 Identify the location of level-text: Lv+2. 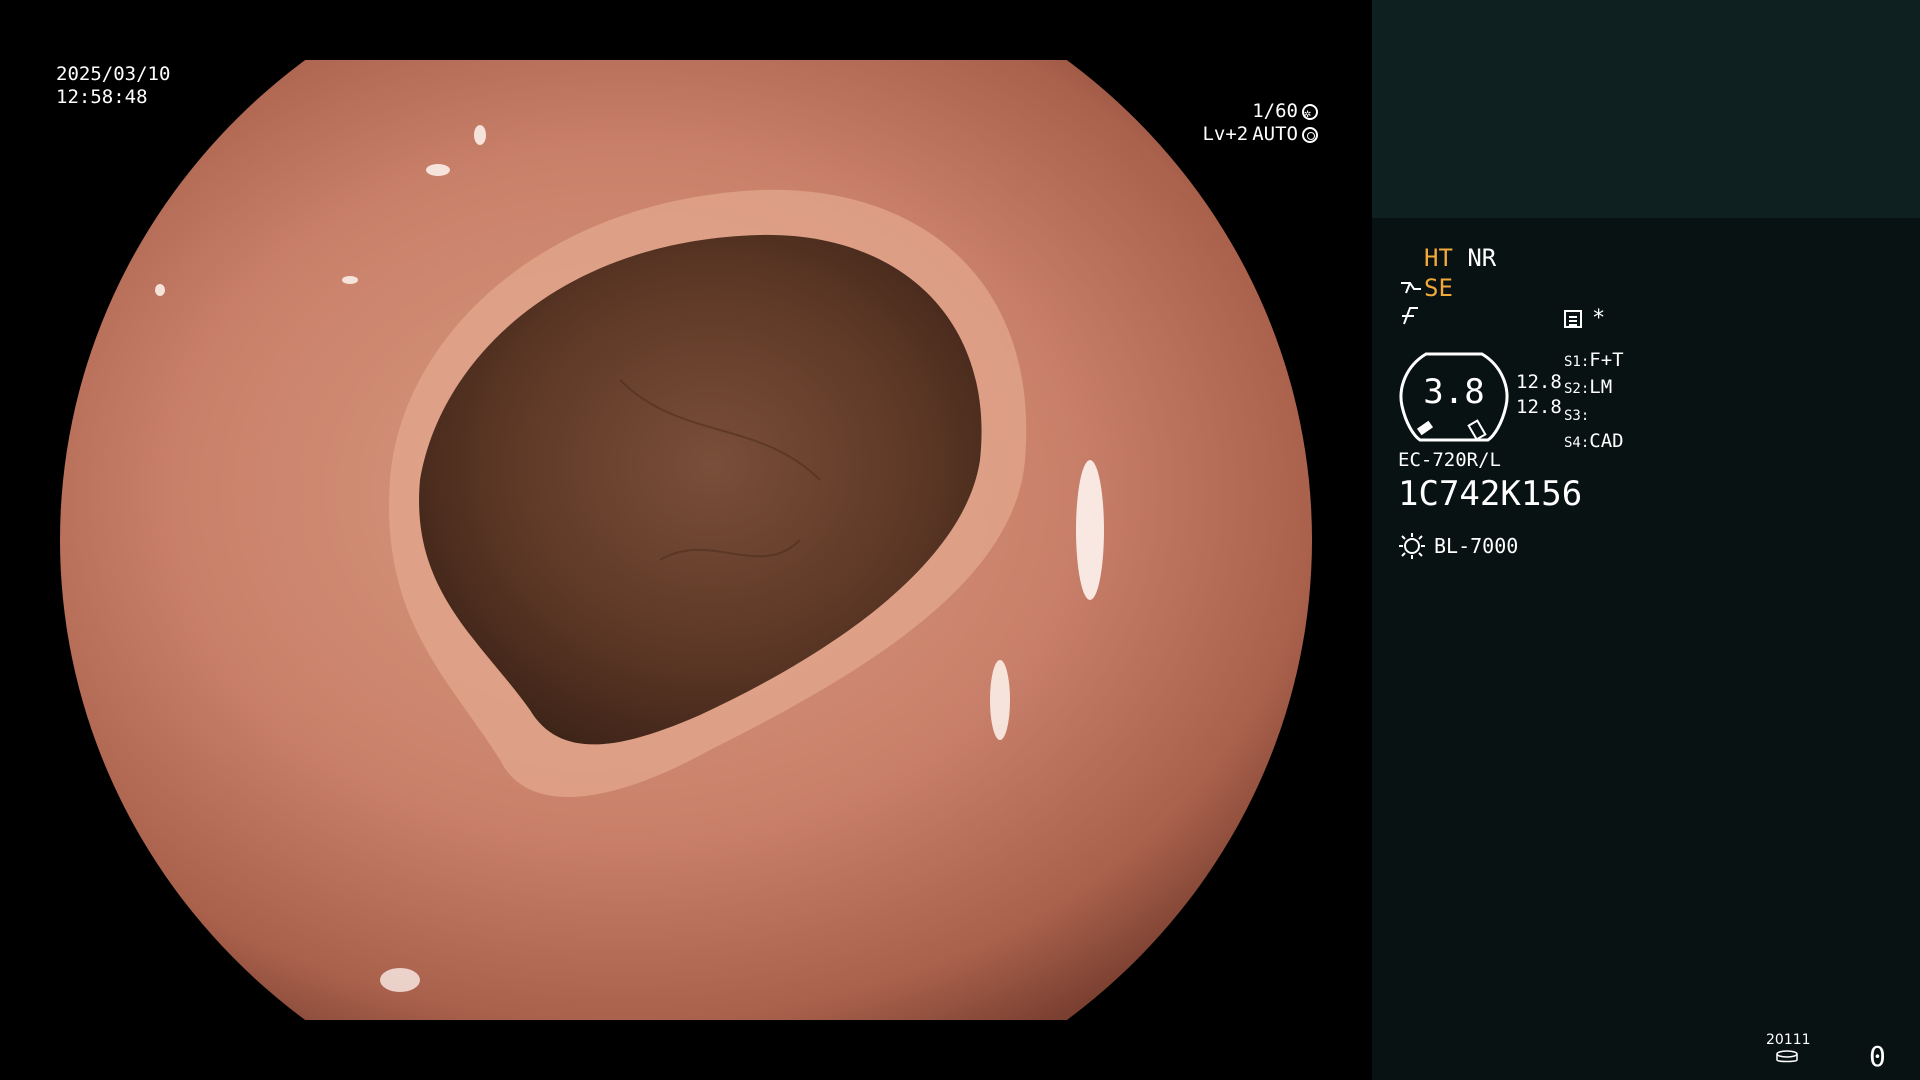
(1225, 134).